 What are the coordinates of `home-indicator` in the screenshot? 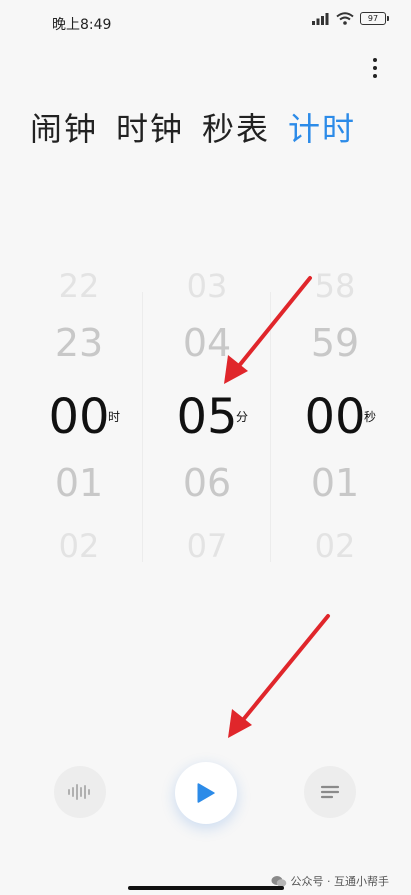 It's located at (206, 888).